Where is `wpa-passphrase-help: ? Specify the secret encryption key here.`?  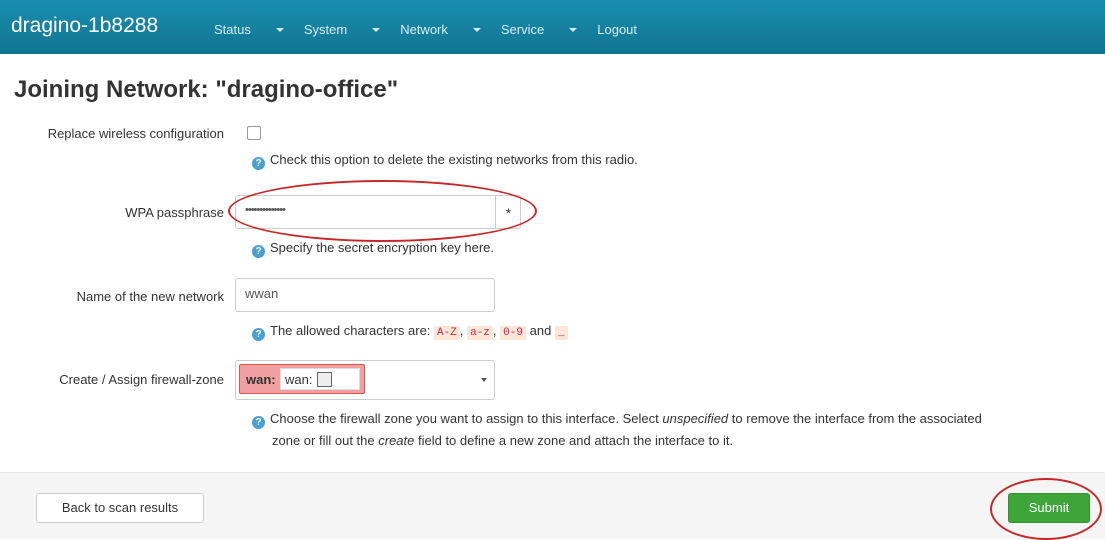 wpa-passphrase-help: ? Specify the secret encryption key here. is located at coordinates (373, 249).